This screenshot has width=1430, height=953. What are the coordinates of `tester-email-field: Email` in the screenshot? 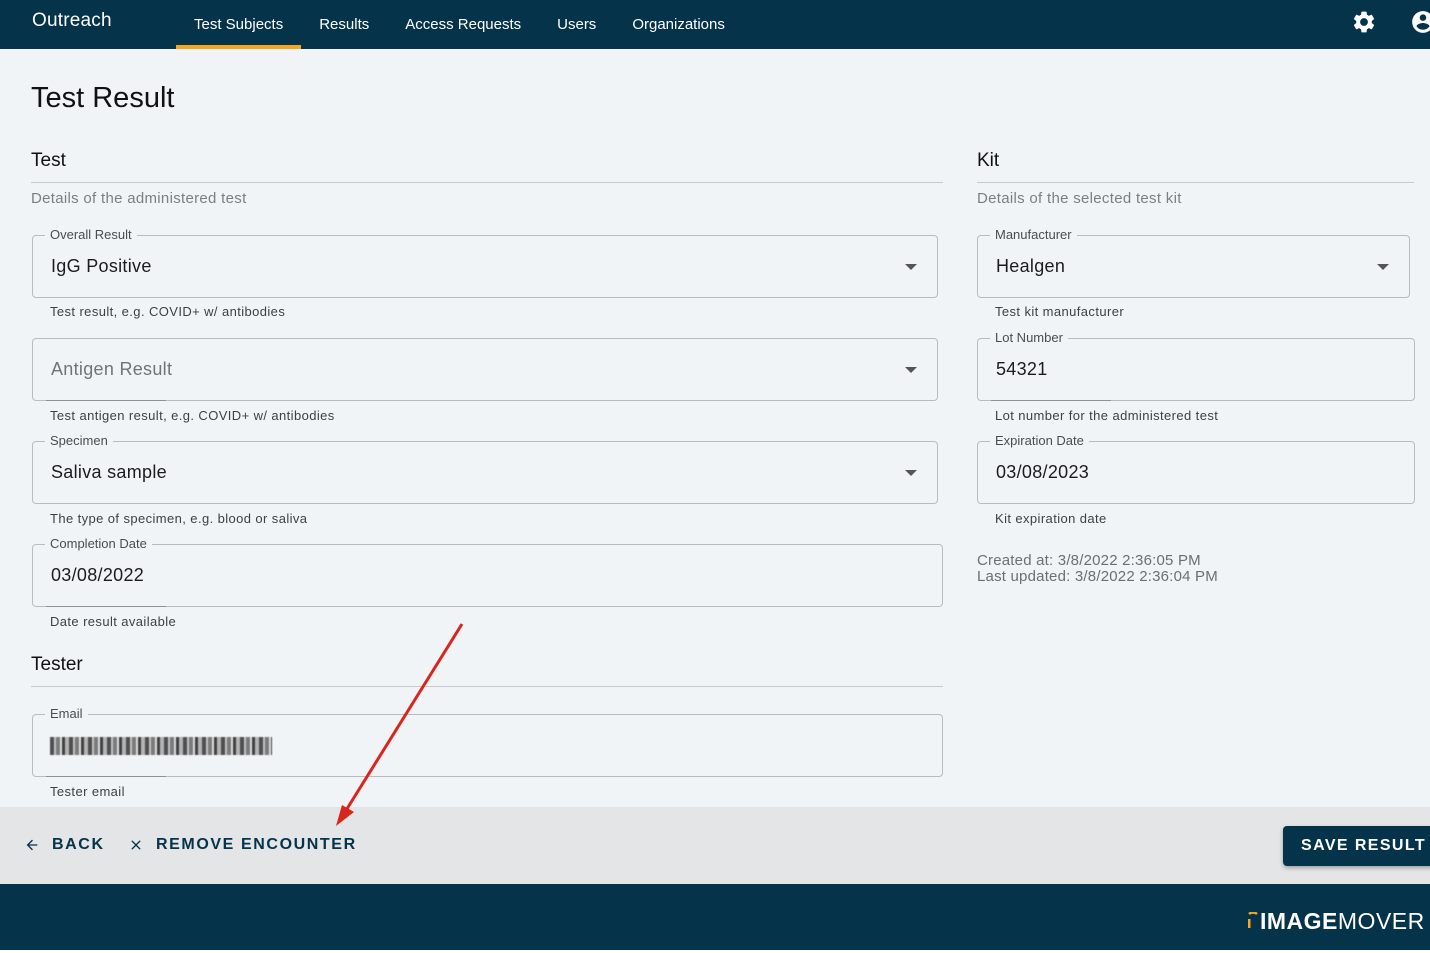 It's located at (487, 741).